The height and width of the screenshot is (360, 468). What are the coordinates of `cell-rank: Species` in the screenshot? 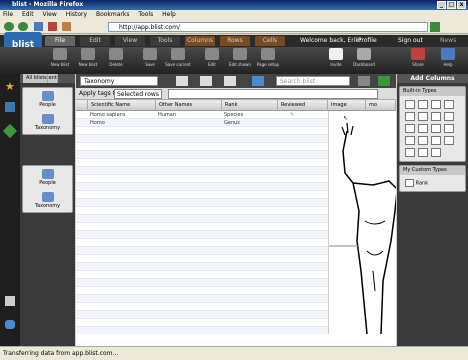 It's located at (233, 115).